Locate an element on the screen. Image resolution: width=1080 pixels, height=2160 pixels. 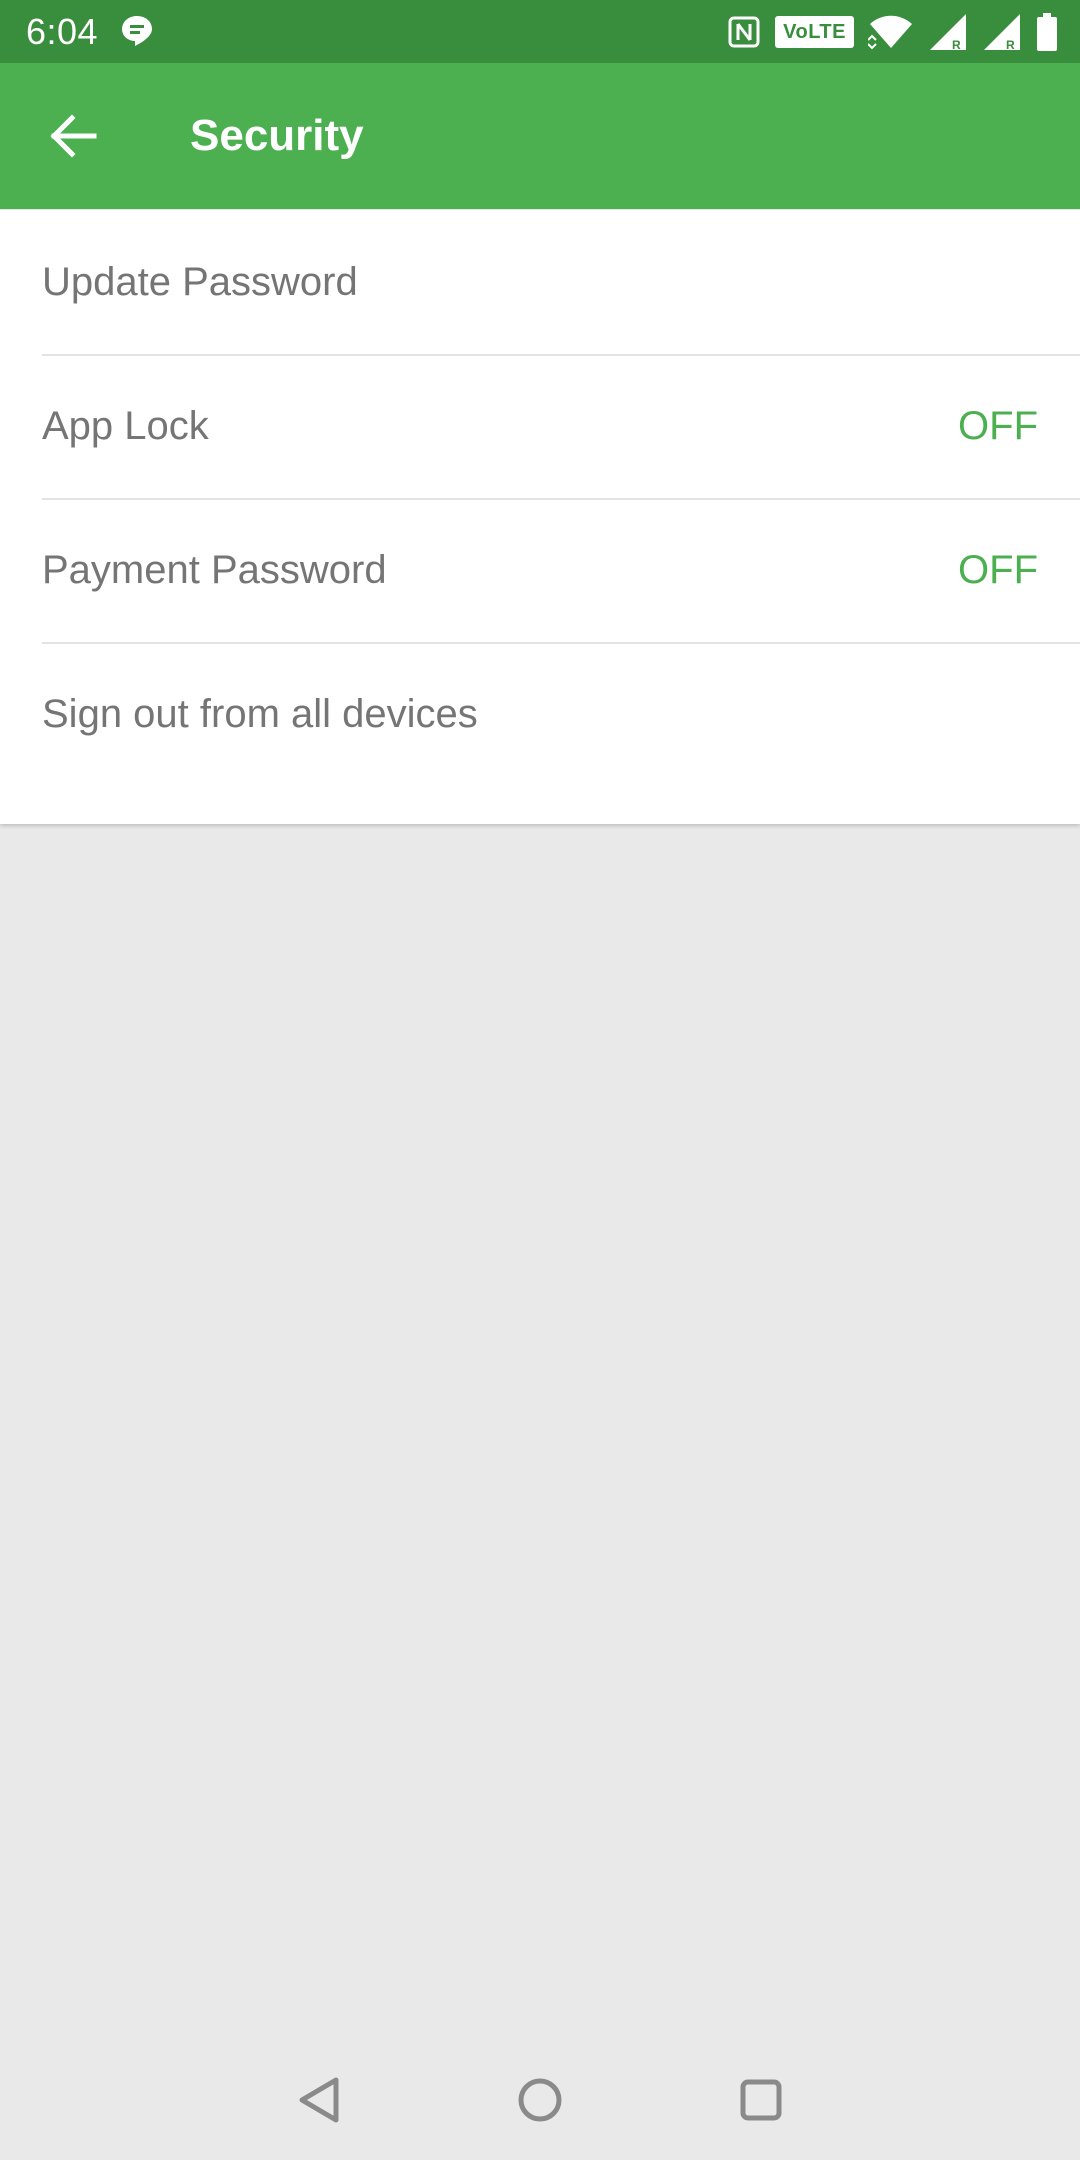
app-lock-status: OFF is located at coordinates (998, 425).